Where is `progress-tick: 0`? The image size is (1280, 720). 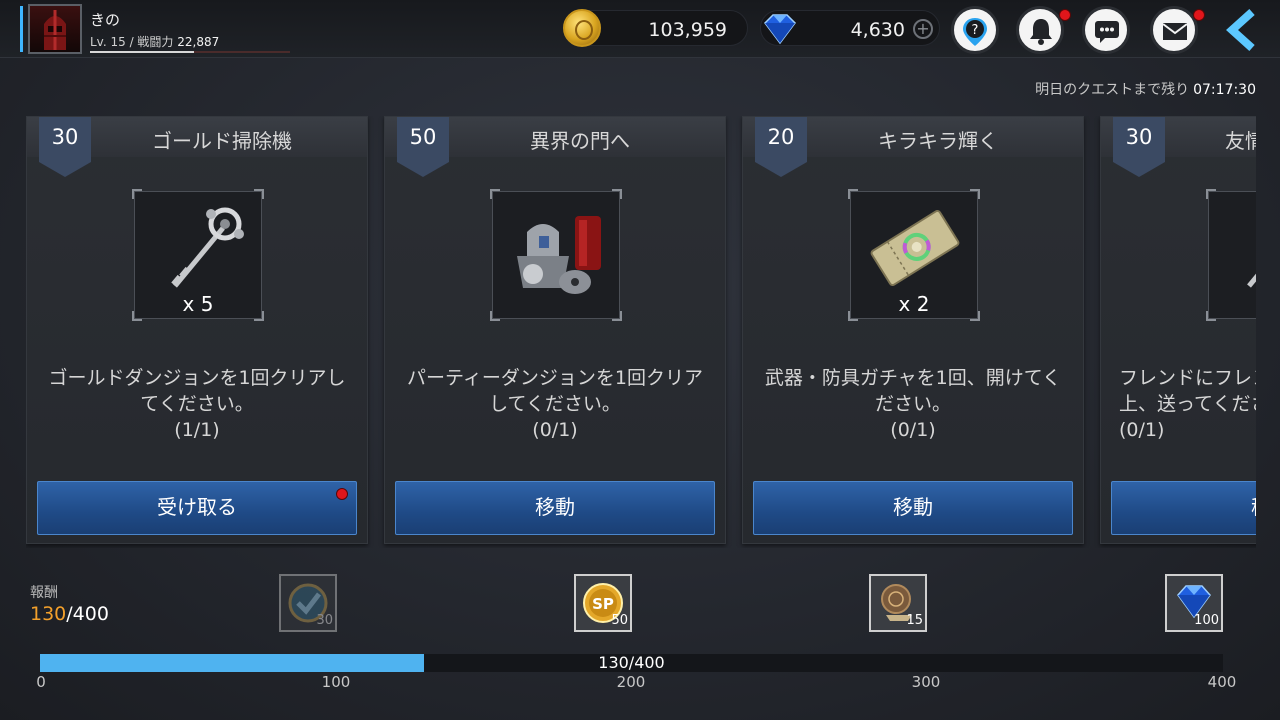
progress-tick: 0 is located at coordinates (41, 682).